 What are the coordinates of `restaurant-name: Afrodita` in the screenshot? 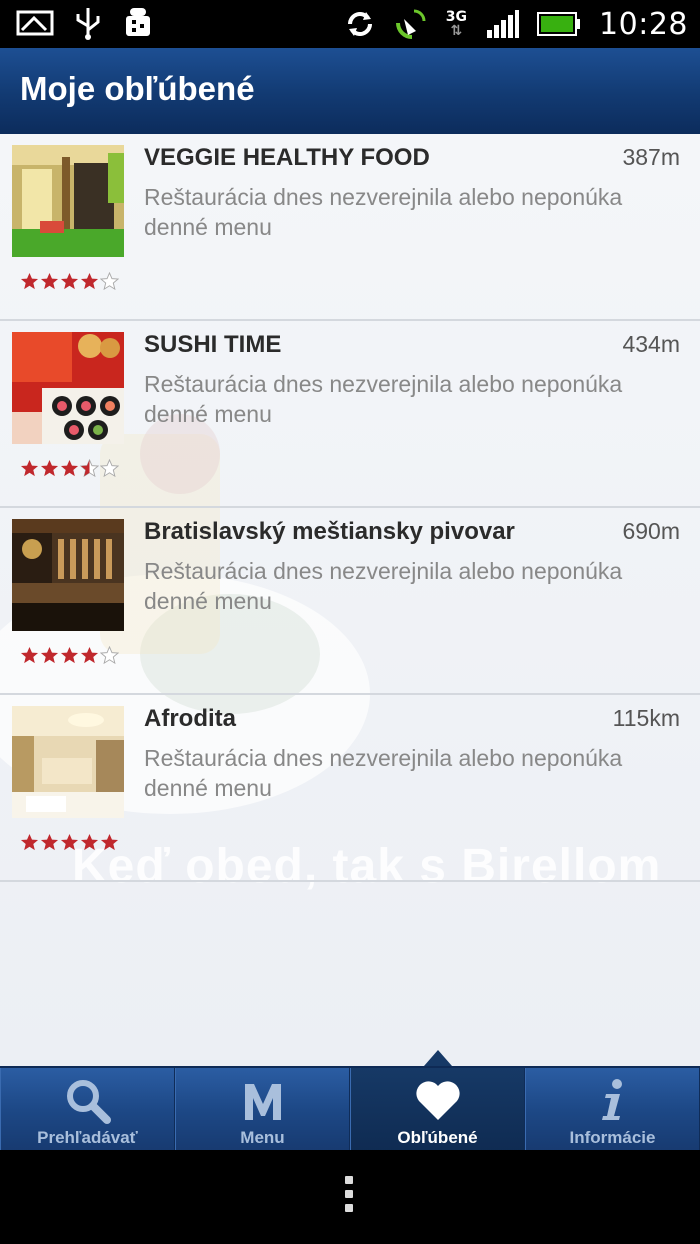 It's located at (190, 718).